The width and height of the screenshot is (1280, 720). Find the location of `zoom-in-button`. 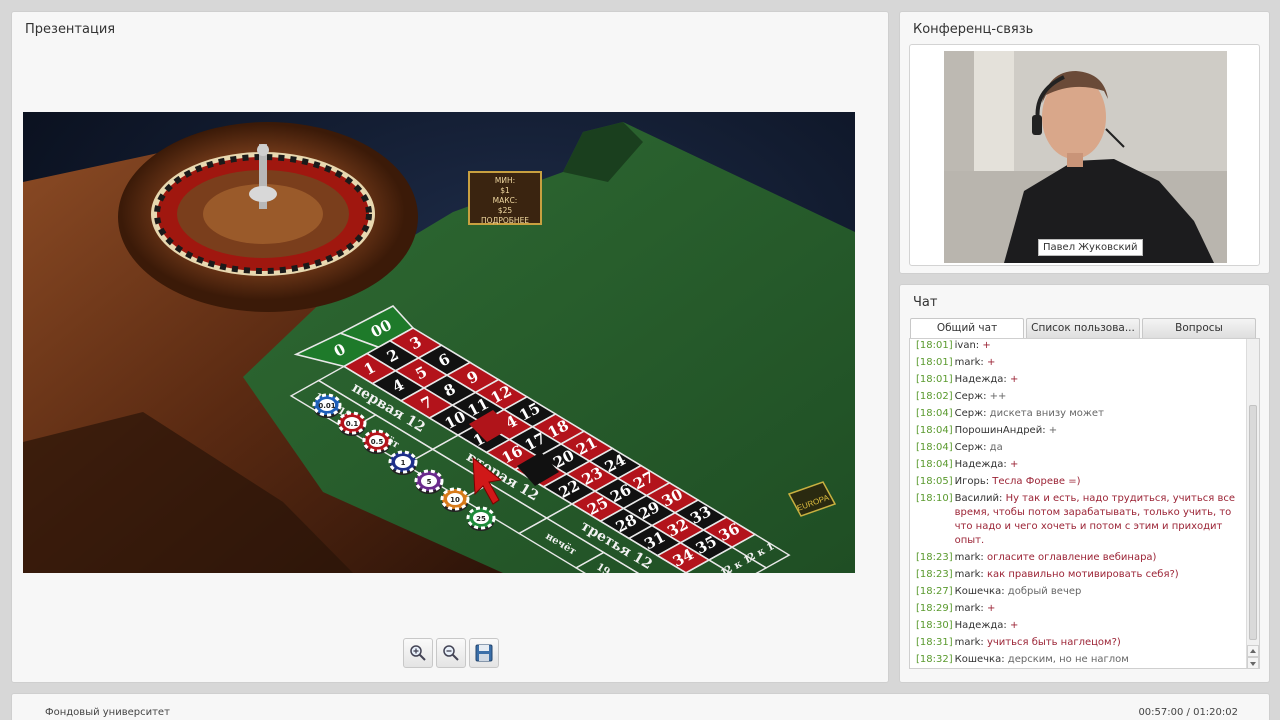

zoom-in-button is located at coordinates (418, 653).